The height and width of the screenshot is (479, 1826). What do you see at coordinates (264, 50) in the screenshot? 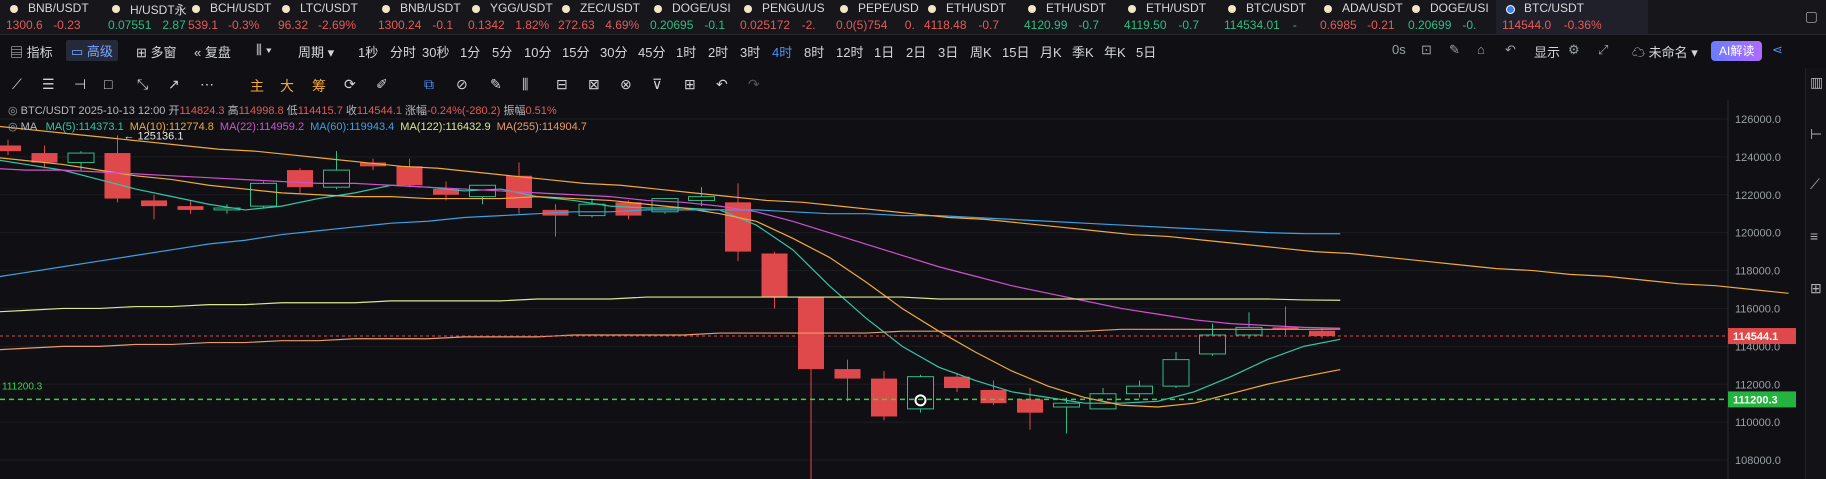
I see `chart-type-button: ⫼ ▾` at bounding box center [264, 50].